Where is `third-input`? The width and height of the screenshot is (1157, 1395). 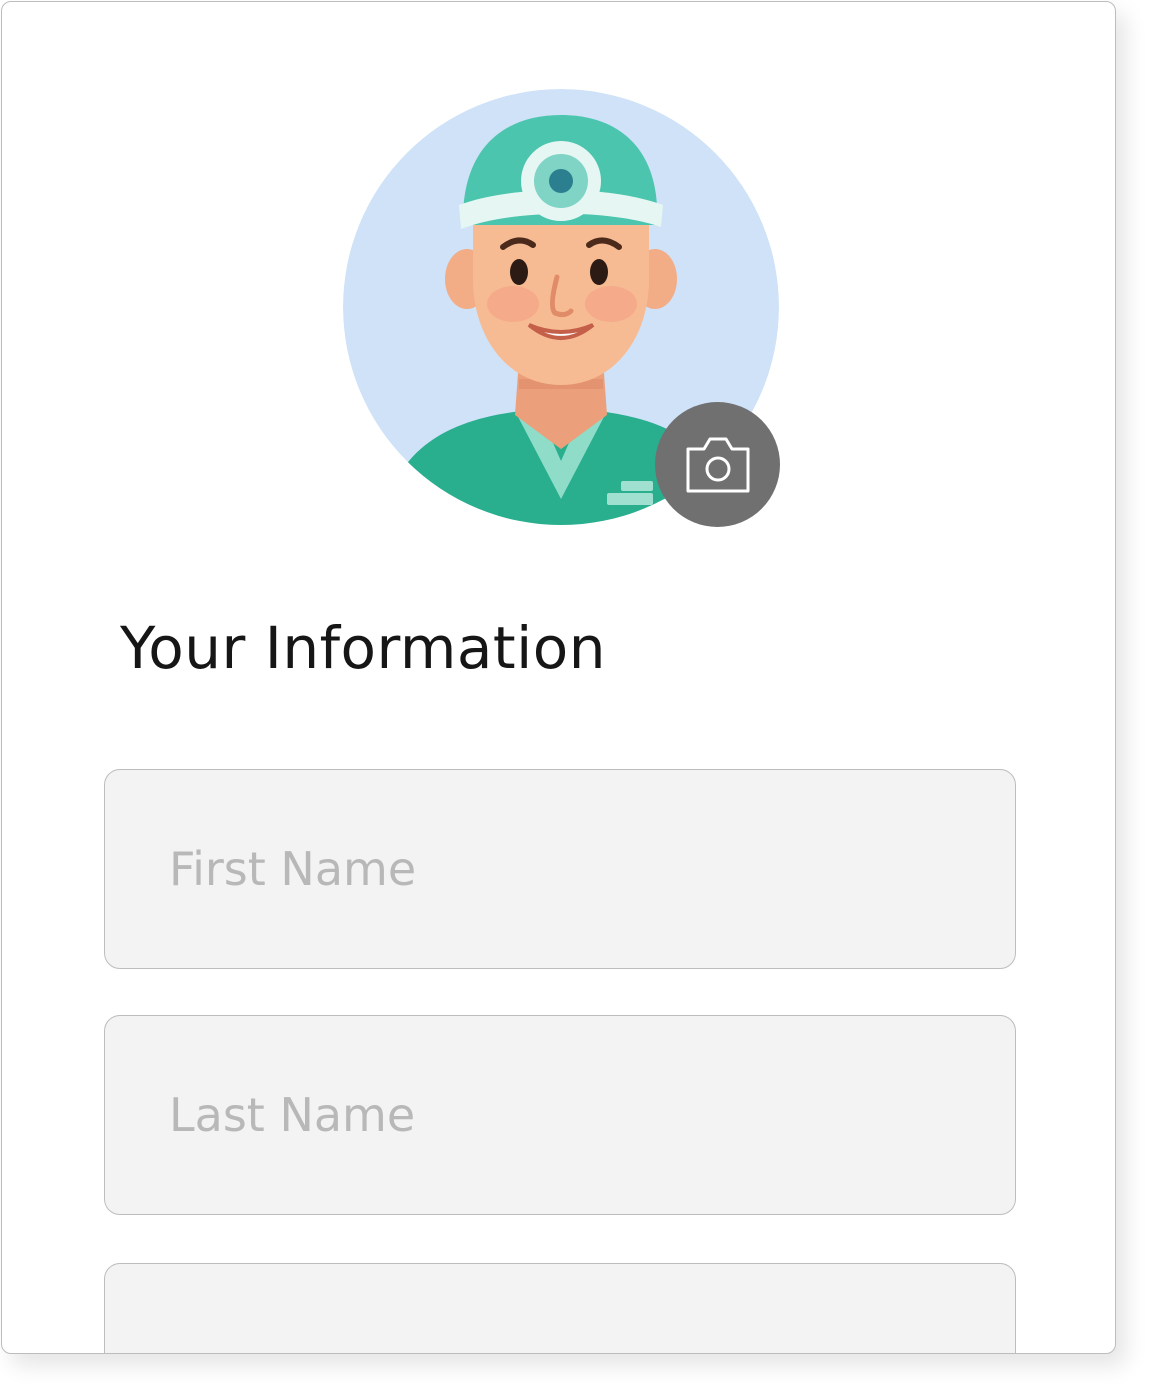
third-input is located at coordinates (560, 1308).